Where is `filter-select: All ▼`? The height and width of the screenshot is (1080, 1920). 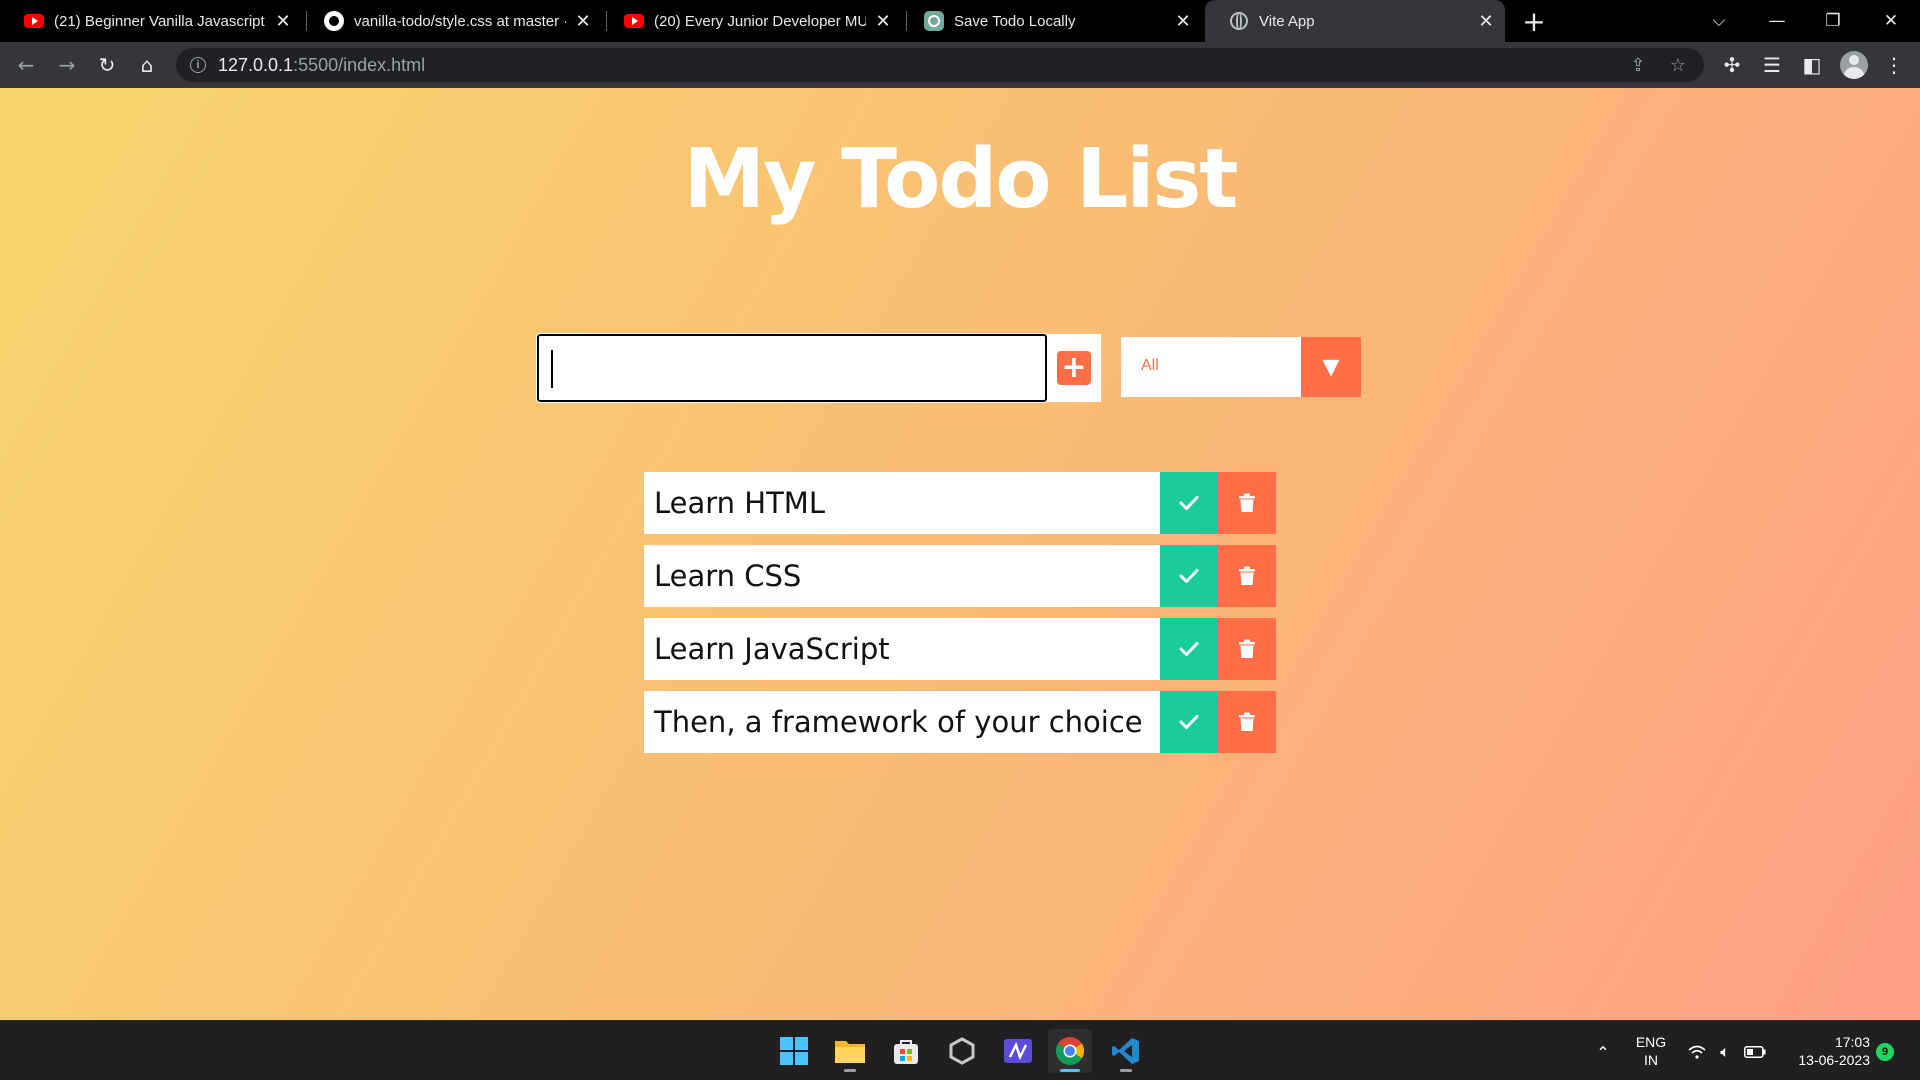 filter-select: All ▼ is located at coordinates (1241, 367).